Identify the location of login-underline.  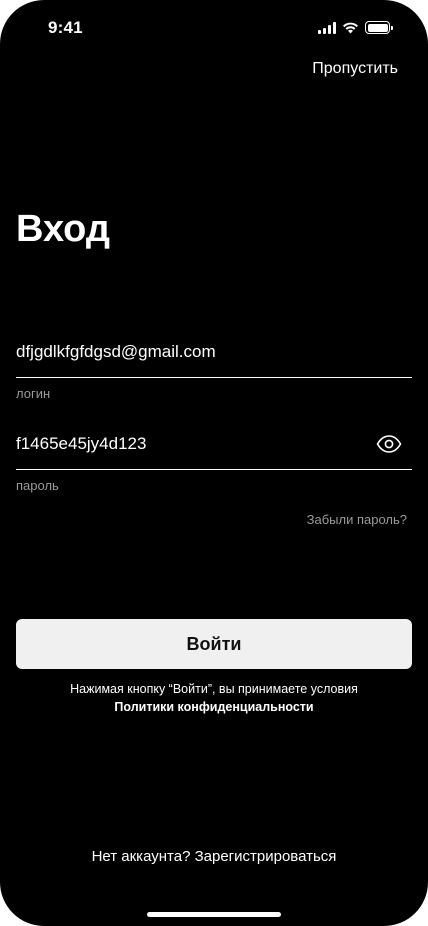
(214, 377).